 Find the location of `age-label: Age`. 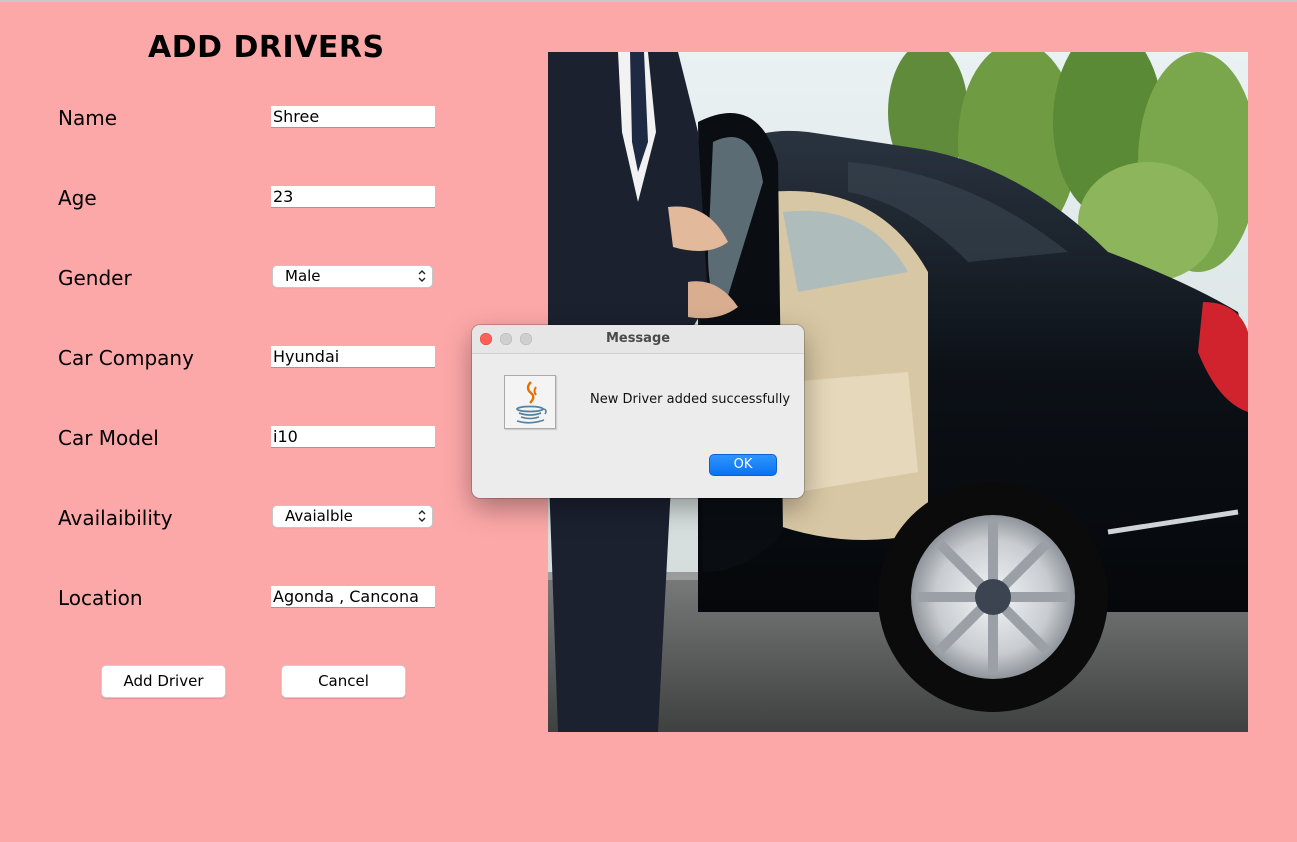

age-label: Age is located at coordinates (77, 198).